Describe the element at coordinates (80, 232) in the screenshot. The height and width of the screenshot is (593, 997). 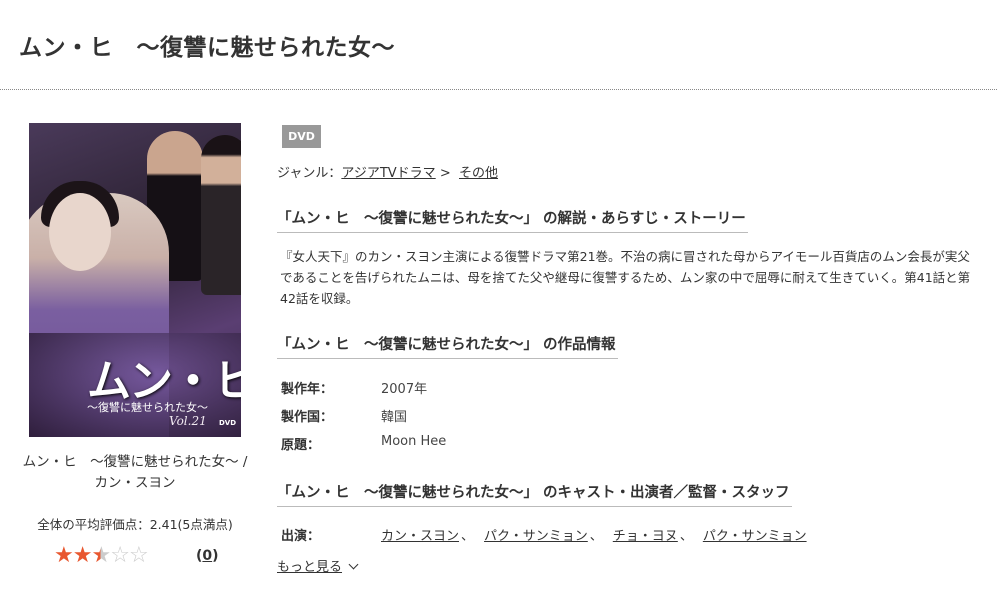
I see `cover-figure-face` at that location.